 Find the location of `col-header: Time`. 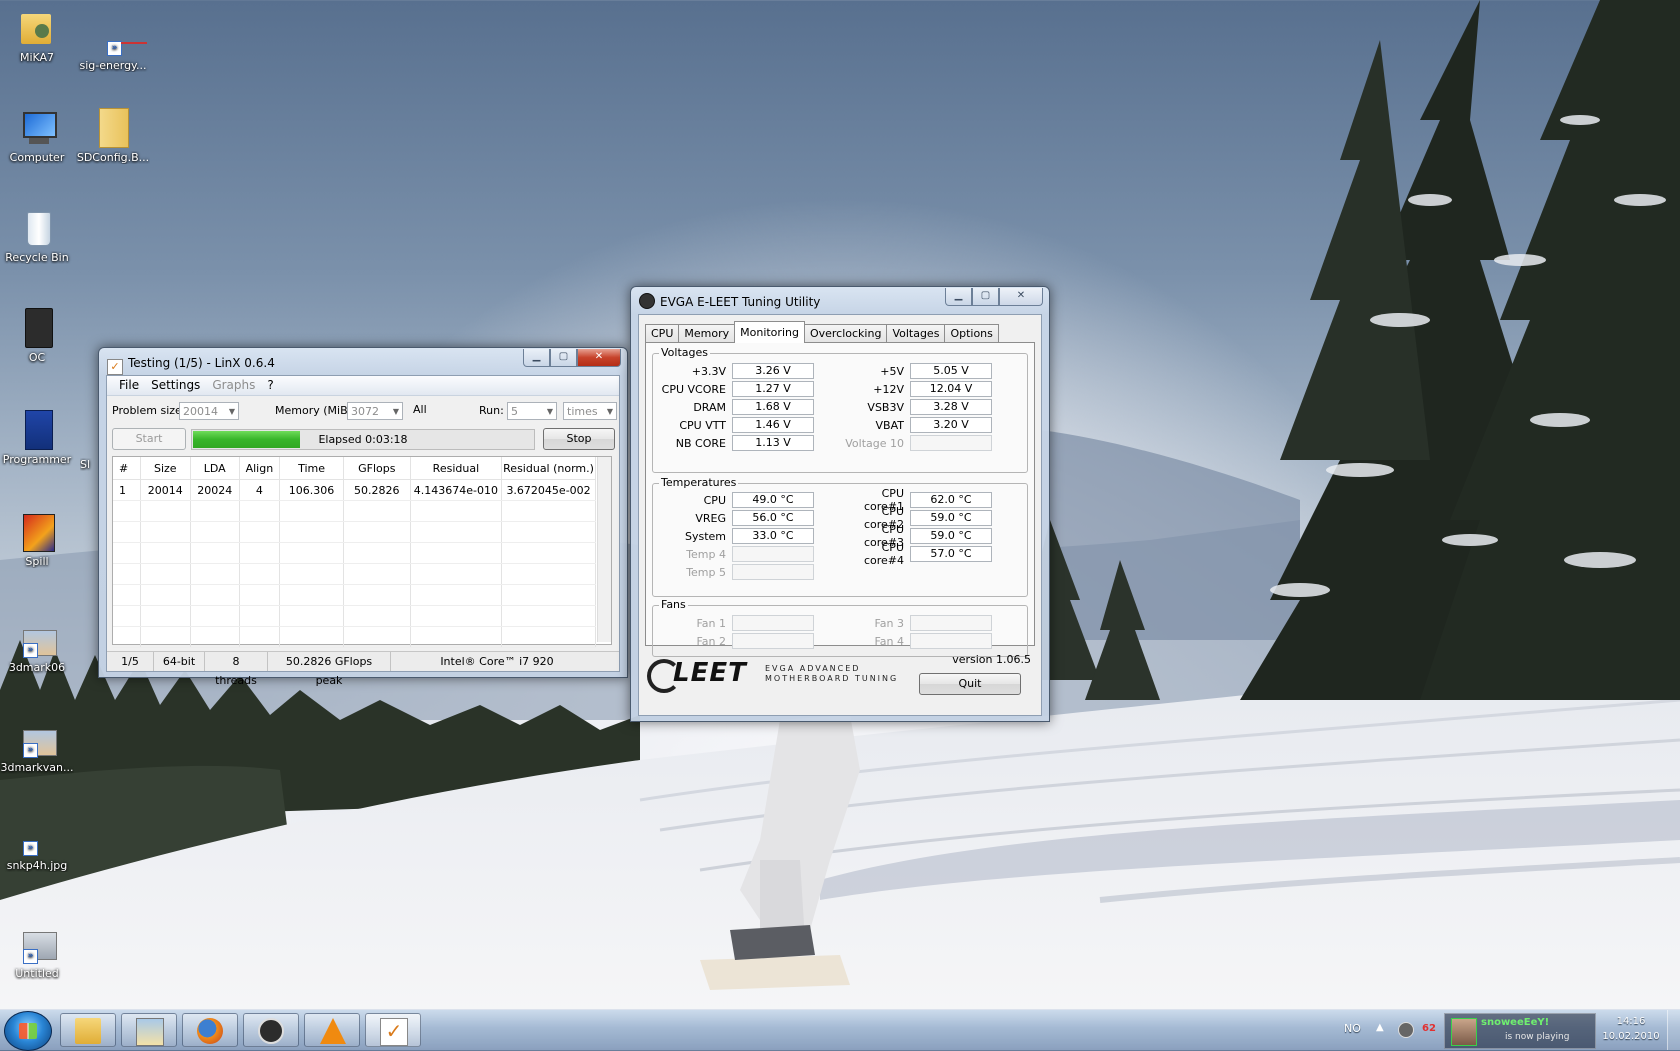

col-header: Time is located at coordinates (311, 468).